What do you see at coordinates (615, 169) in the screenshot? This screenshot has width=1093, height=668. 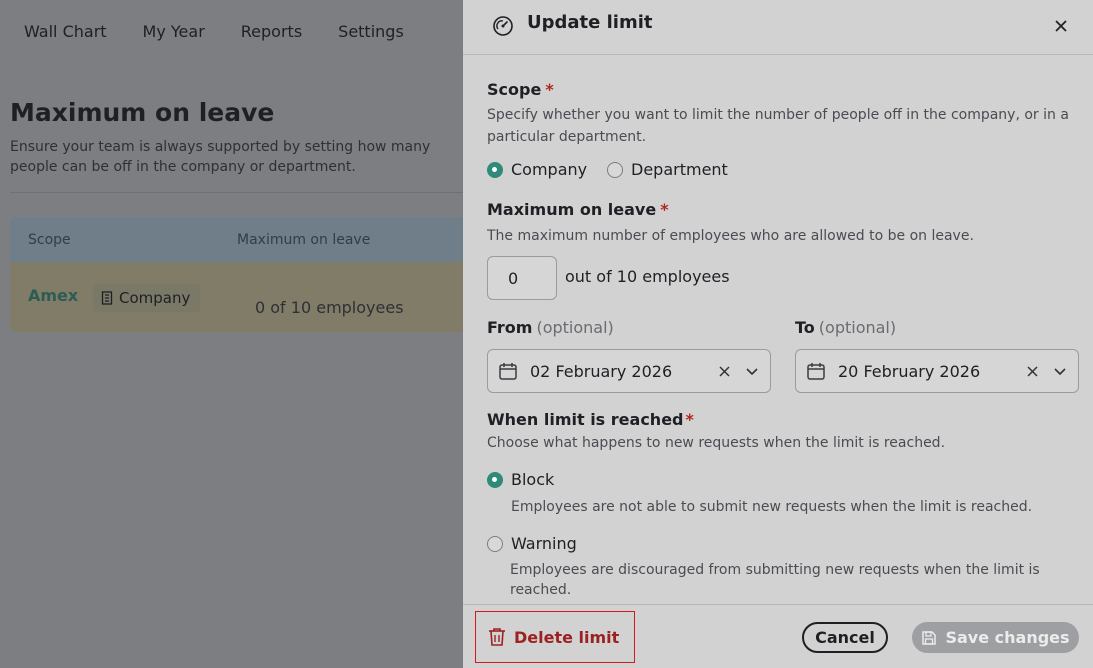 I see `radio-department-dot` at bounding box center [615, 169].